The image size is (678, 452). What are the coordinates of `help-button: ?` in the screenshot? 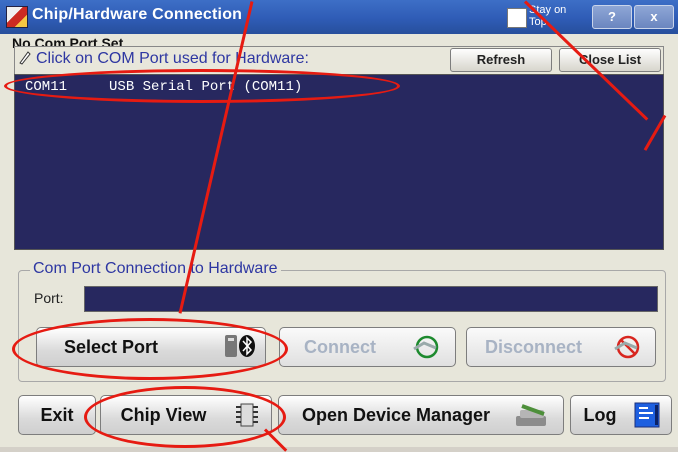 It's located at (612, 17).